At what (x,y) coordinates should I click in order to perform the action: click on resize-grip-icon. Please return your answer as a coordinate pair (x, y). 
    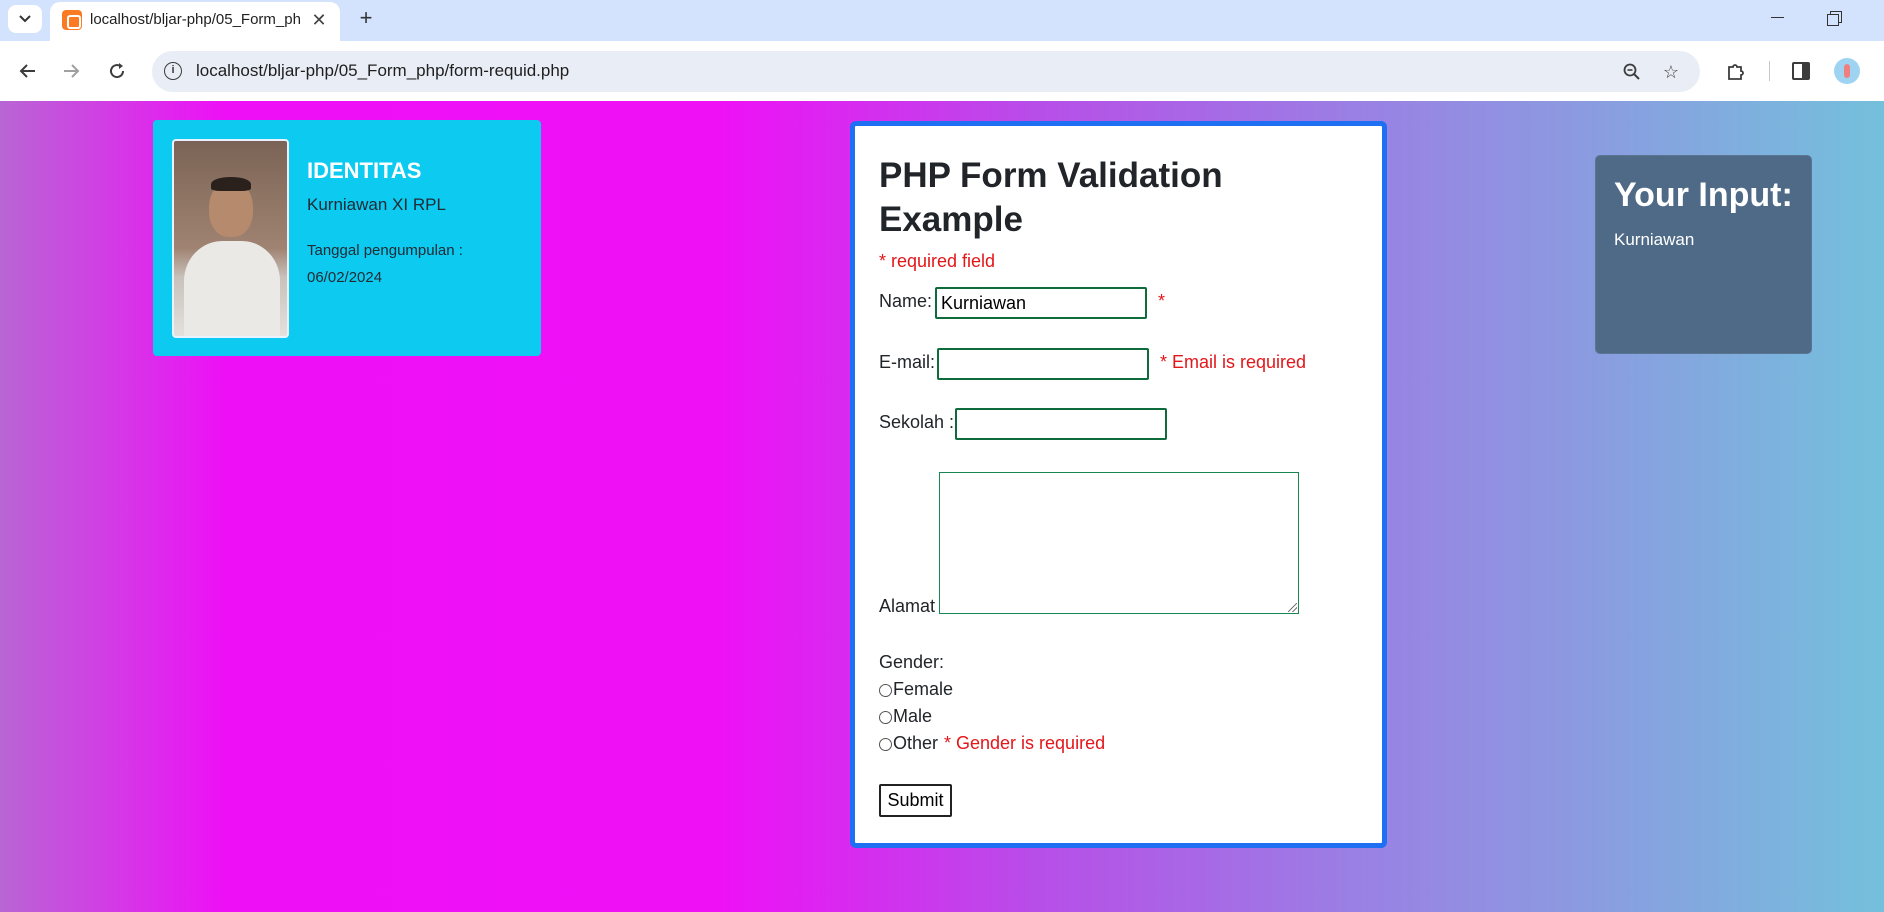
    Looking at the image, I should click on (1292, 607).